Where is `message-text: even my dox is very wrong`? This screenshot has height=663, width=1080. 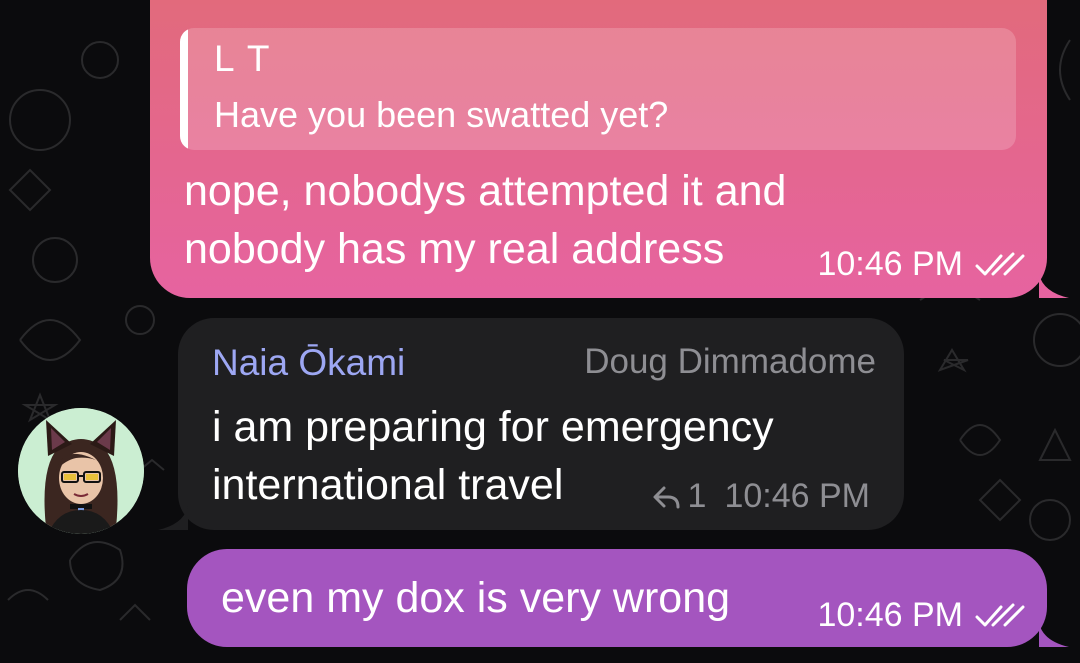 message-text: even my dox is very wrong is located at coordinates (476, 598).